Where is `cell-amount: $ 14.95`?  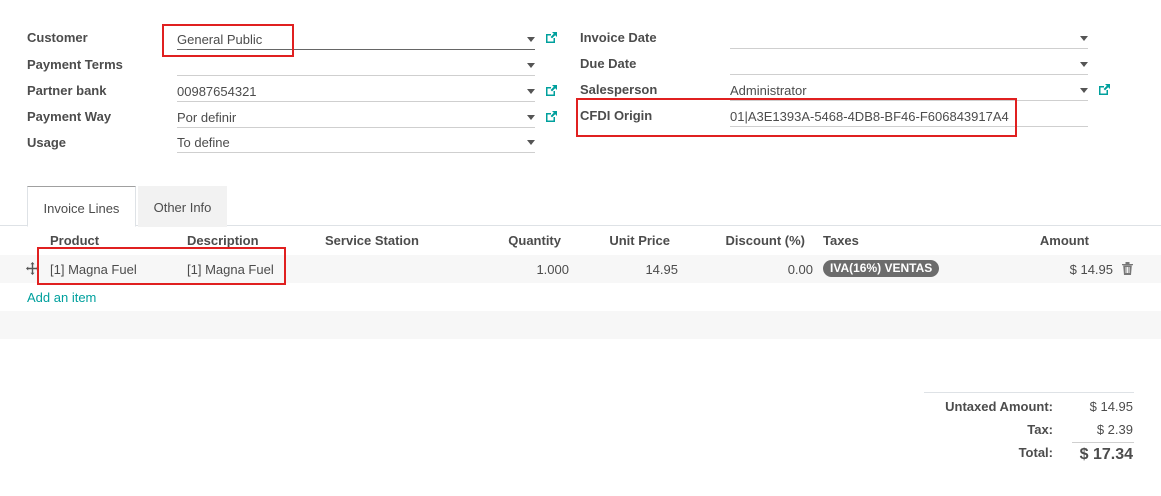
cell-amount: $ 14.95 is located at coordinates (1063, 269).